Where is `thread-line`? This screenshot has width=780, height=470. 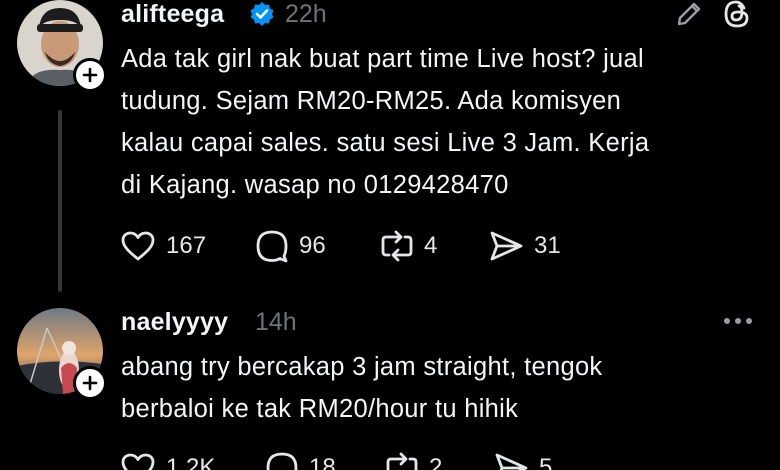 thread-line is located at coordinates (60, 201).